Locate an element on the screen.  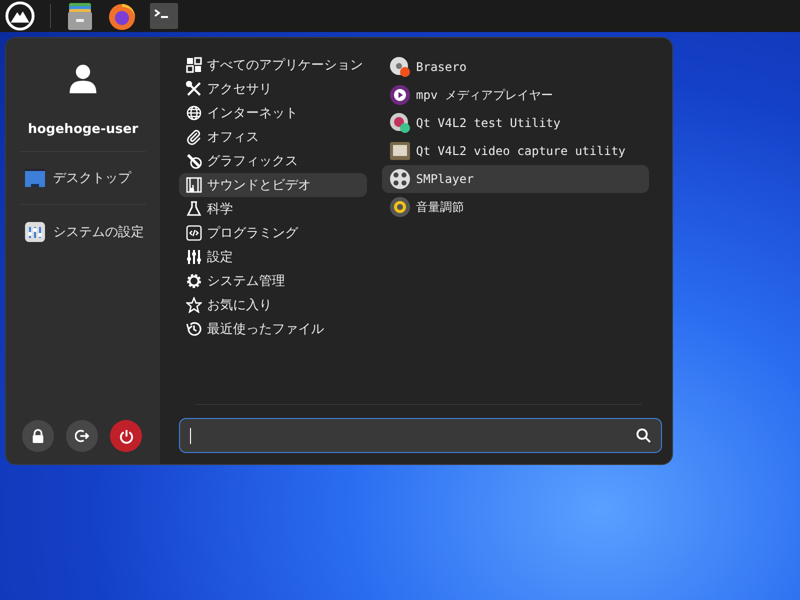
gear-icon is located at coordinates (194, 281).